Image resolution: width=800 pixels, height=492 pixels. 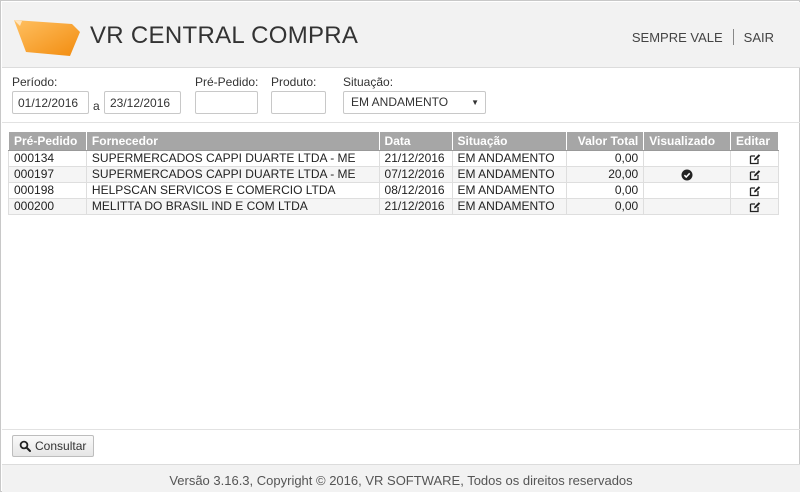 What do you see at coordinates (687, 141) in the screenshot?
I see `col-header-visualizado: Visualizado` at bounding box center [687, 141].